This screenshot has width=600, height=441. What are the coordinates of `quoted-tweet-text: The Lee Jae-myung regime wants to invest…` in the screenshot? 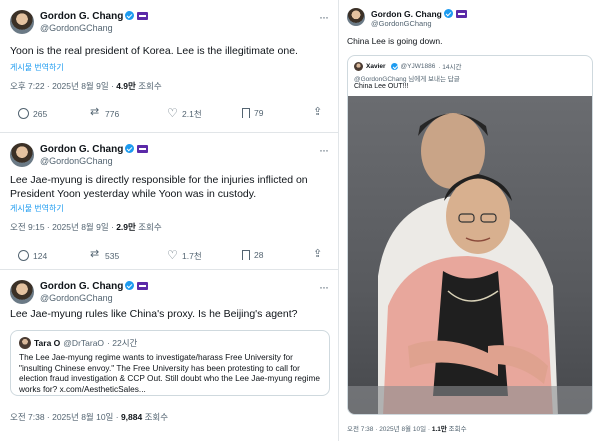 It's located at (170, 373).